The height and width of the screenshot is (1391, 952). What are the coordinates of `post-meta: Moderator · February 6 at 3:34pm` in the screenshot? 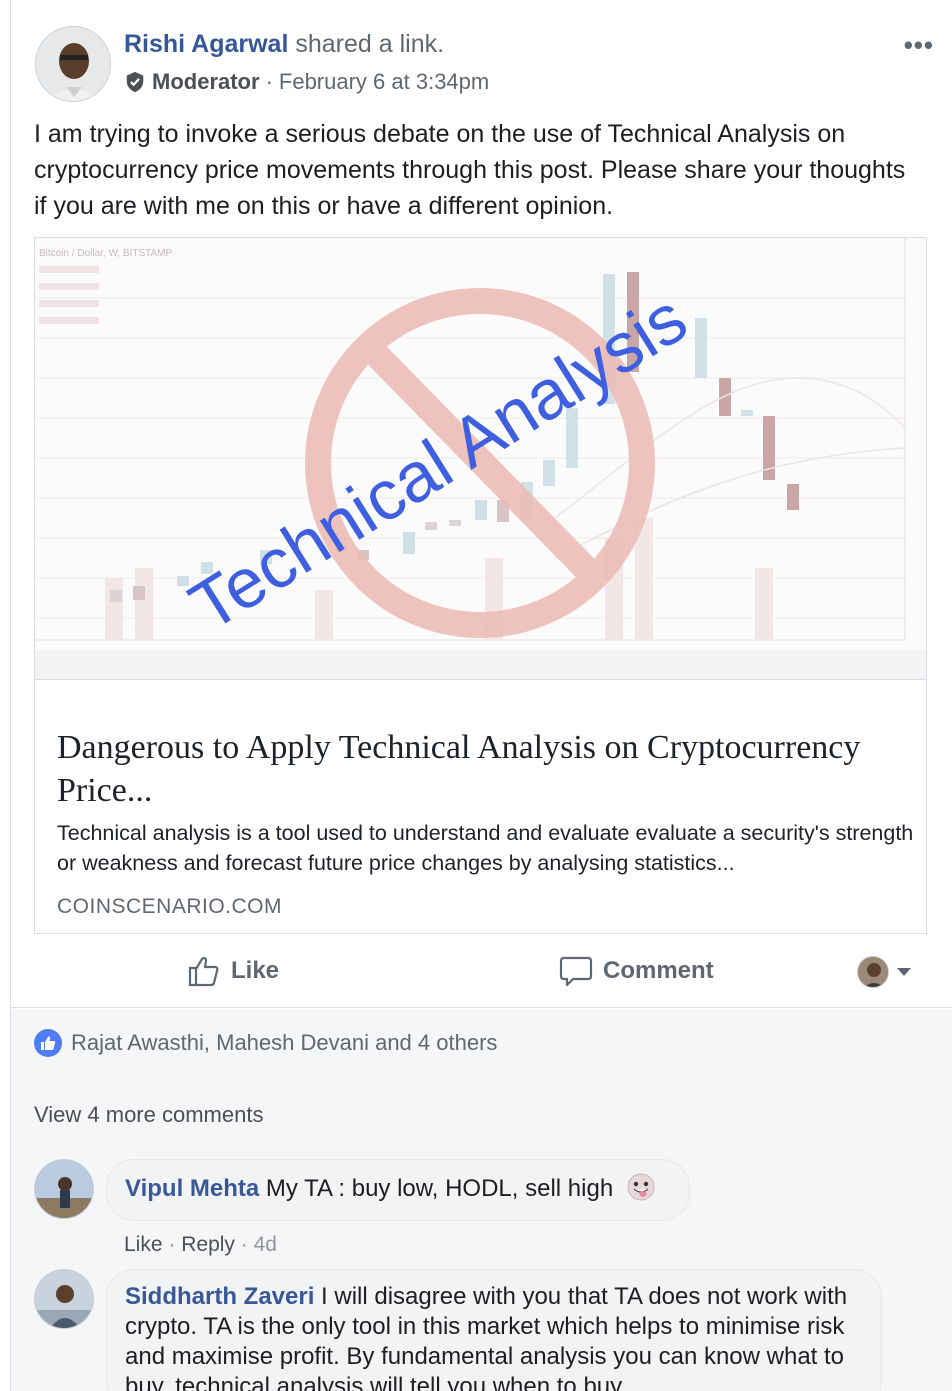 It's located at (306, 82).